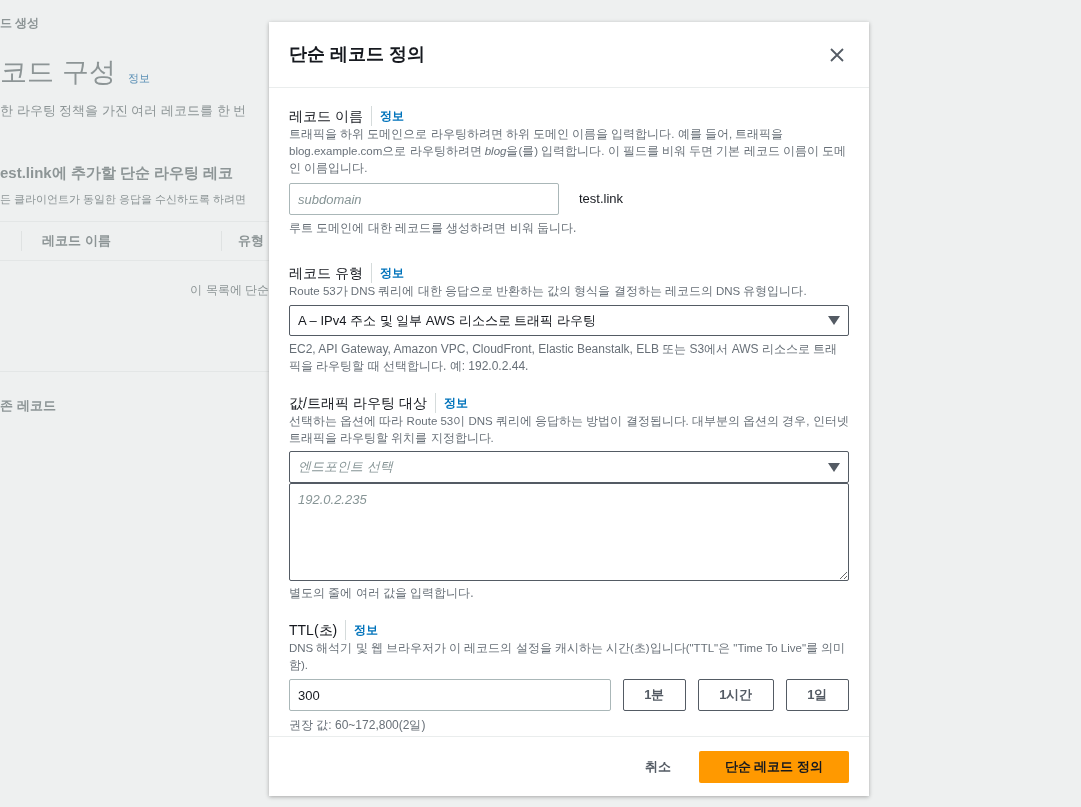 This screenshot has width=1081, height=807. What do you see at coordinates (837, 54) in the screenshot?
I see `close-icon` at bounding box center [837, 54].